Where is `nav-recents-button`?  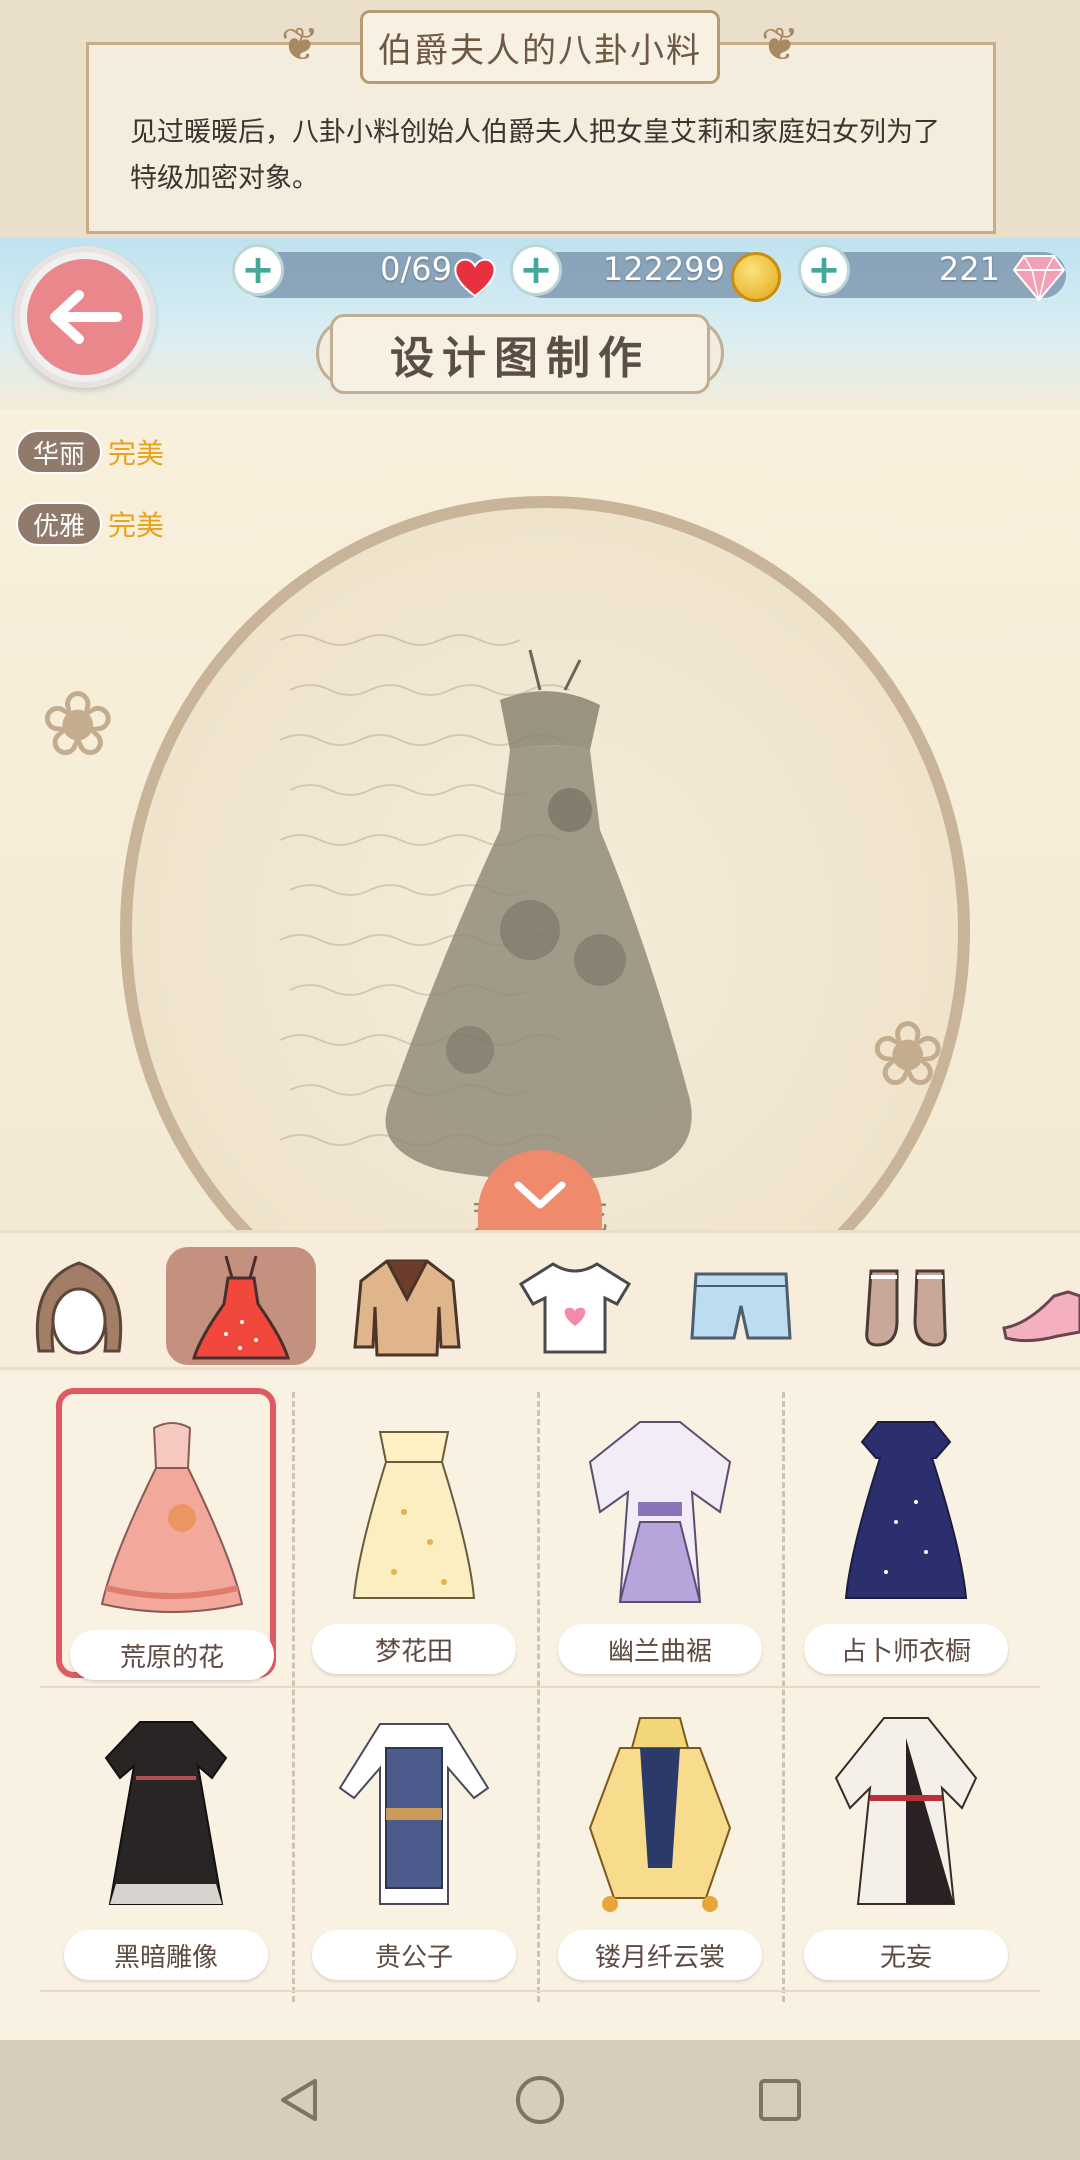 nav-recents-button is located at coordinates (780, 2100).